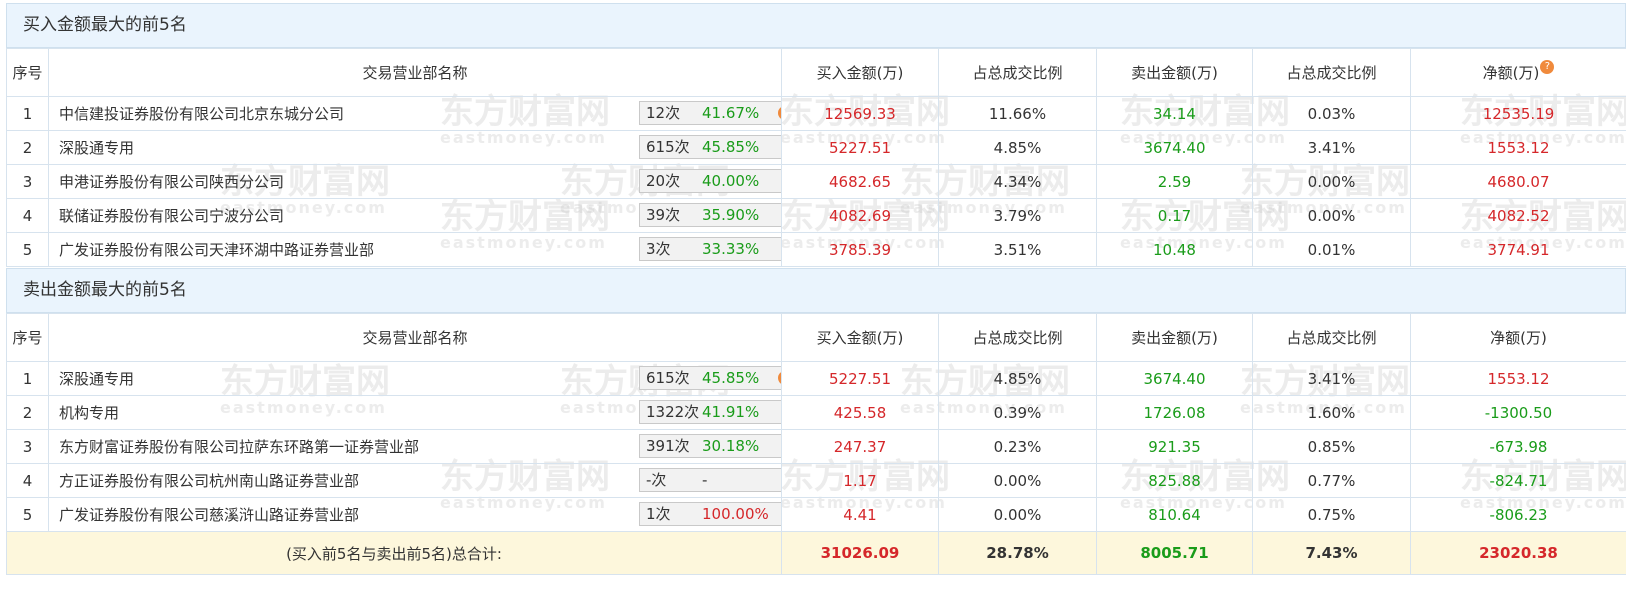 This screenshot has height=603, width=1626. I want to click on branch-name-cell: 东方财富证券股份有限公司拉萨东环路第一证券营业部 391次 30.18%, so click(415, 446).